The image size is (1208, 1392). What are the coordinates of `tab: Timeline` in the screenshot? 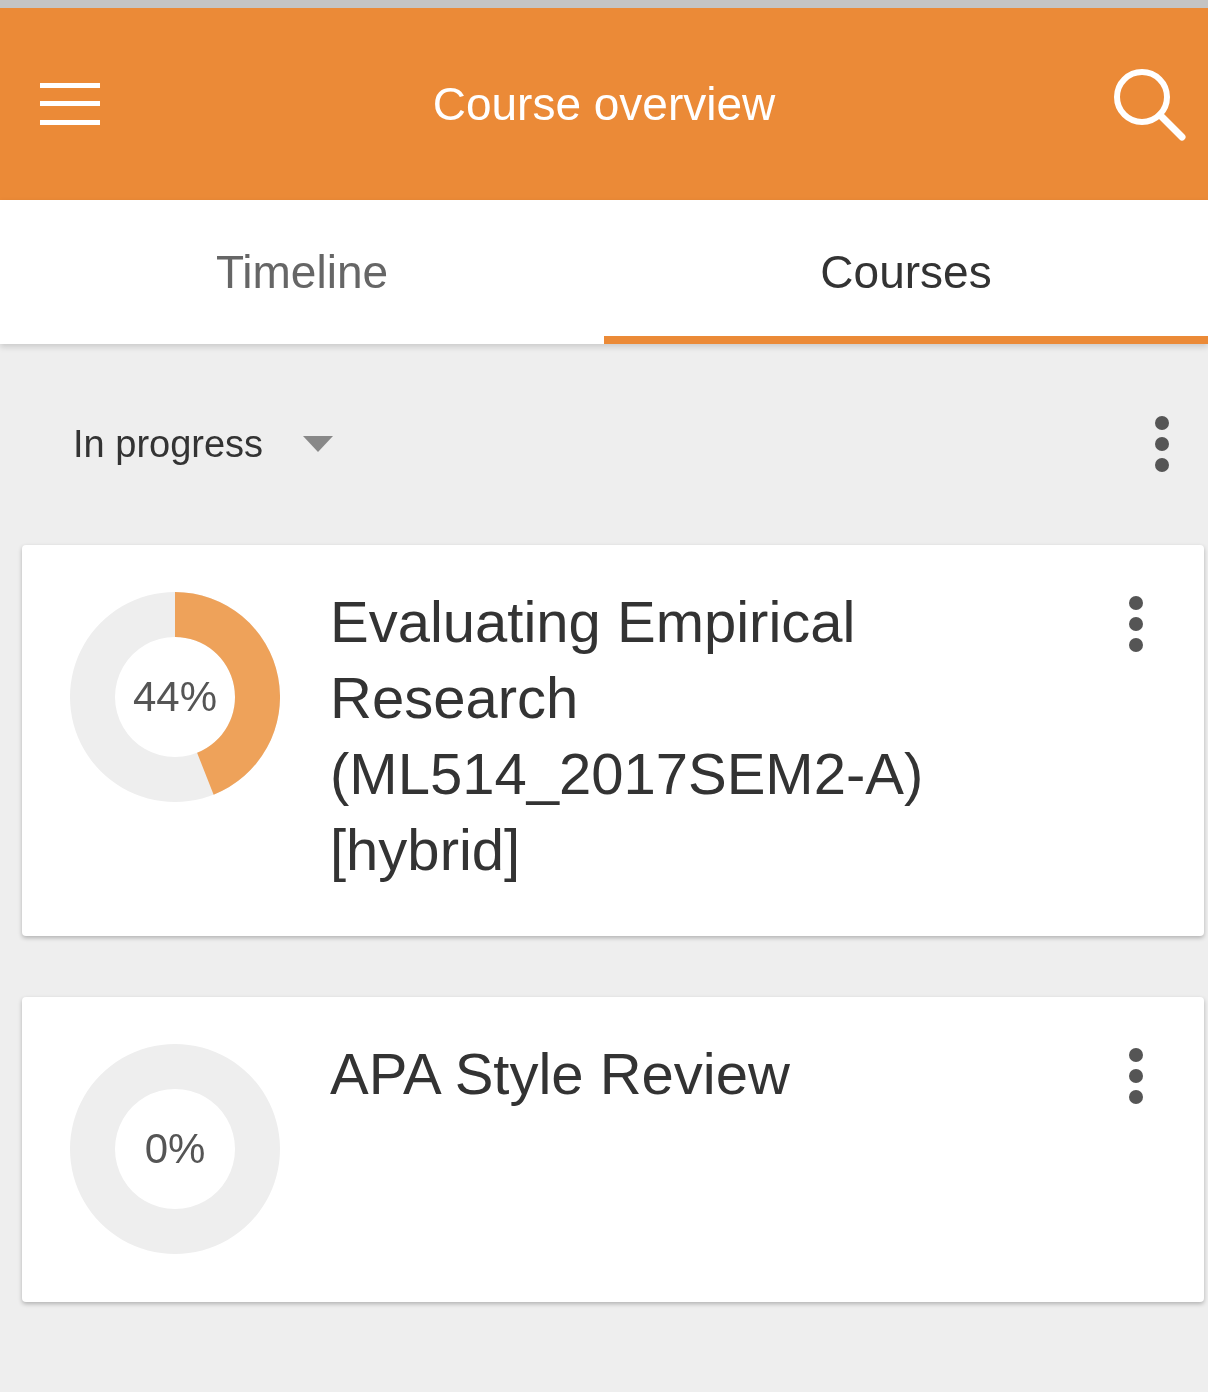 It's located at (302, 272).